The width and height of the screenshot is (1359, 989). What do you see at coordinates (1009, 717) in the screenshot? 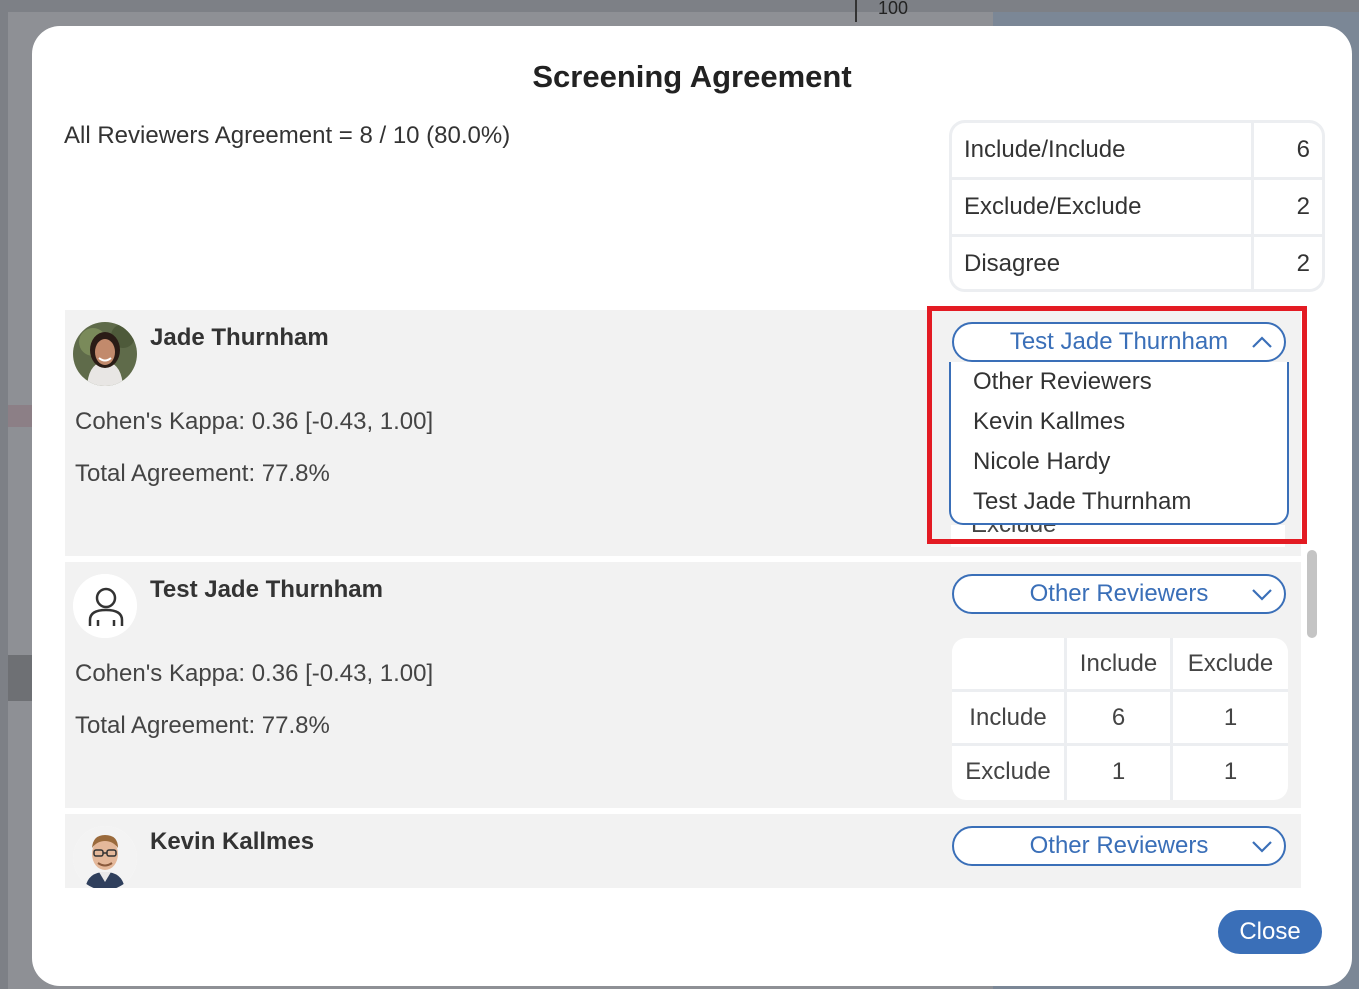
I see `matrix-row-header: Include` at bounding box center [1009, 717].